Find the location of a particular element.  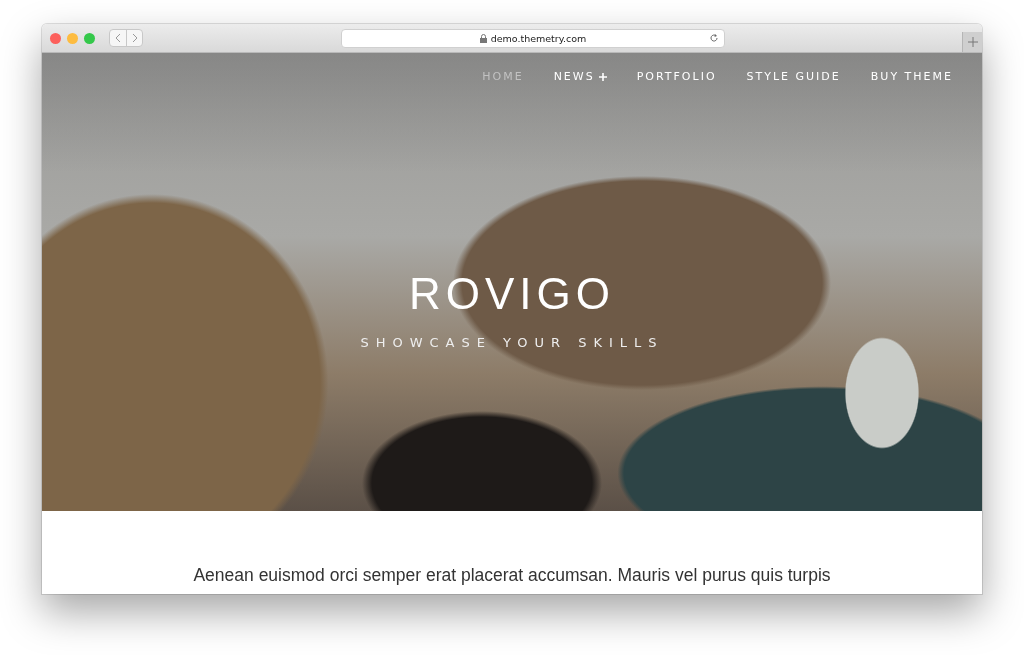

nav-link: NEWS is located at coordinates (580, 76).